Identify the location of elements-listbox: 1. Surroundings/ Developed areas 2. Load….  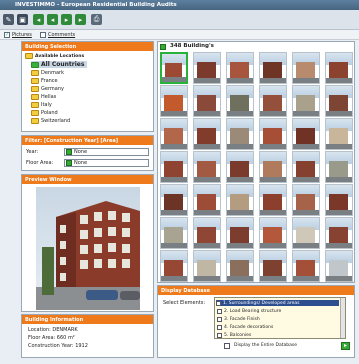
(280, 318).